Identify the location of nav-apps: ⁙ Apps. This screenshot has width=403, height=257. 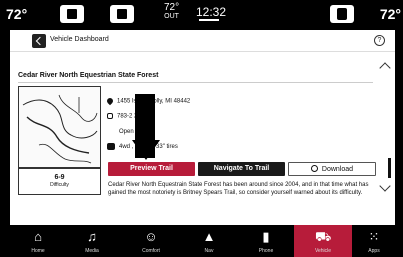
(374, 241).